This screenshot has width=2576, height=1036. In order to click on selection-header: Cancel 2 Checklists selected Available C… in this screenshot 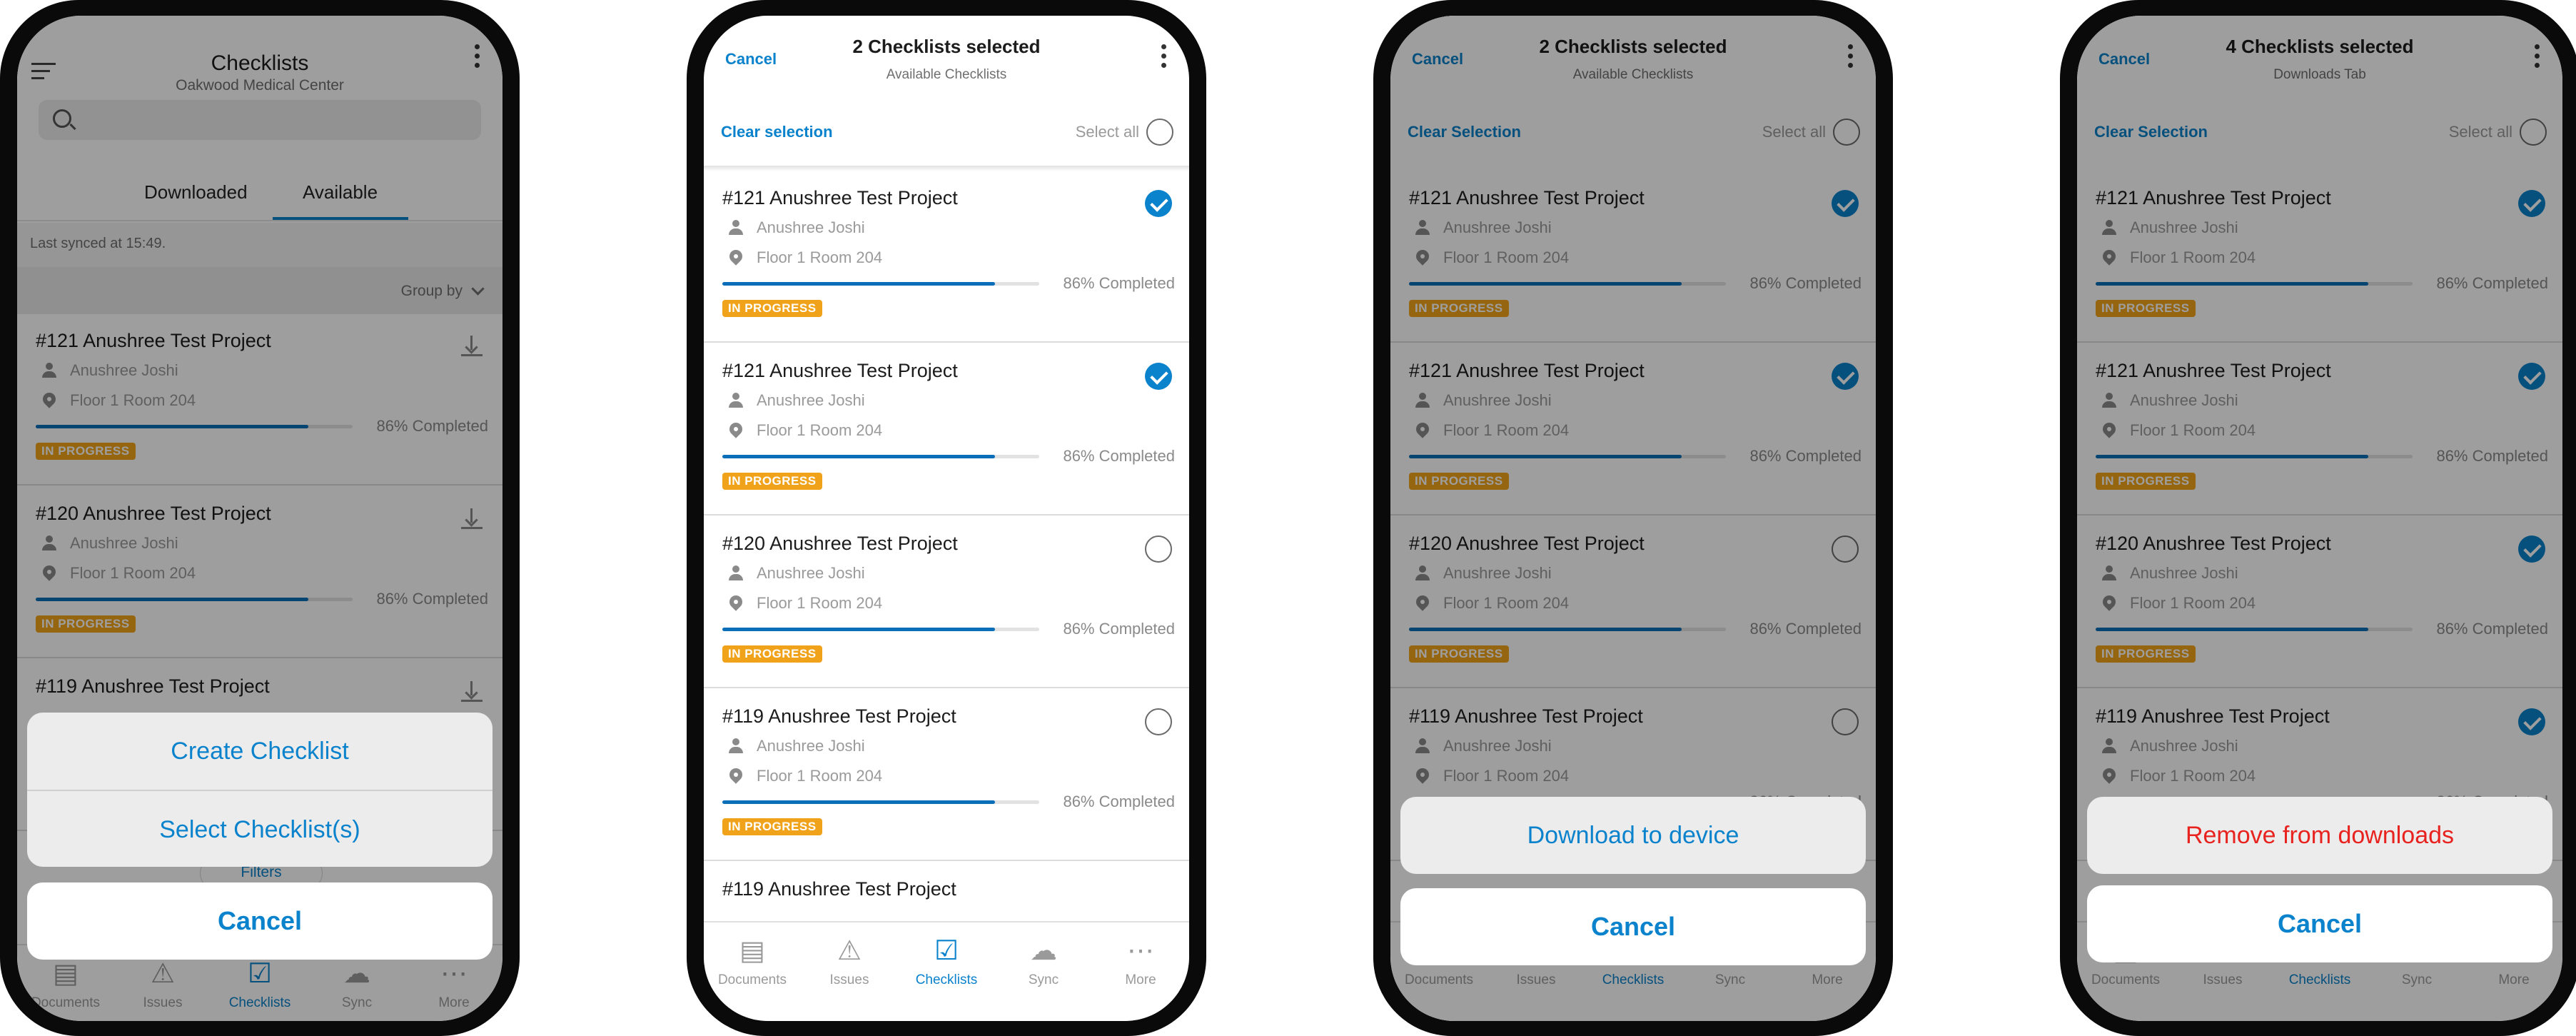, I will do `click(946, 91)`.